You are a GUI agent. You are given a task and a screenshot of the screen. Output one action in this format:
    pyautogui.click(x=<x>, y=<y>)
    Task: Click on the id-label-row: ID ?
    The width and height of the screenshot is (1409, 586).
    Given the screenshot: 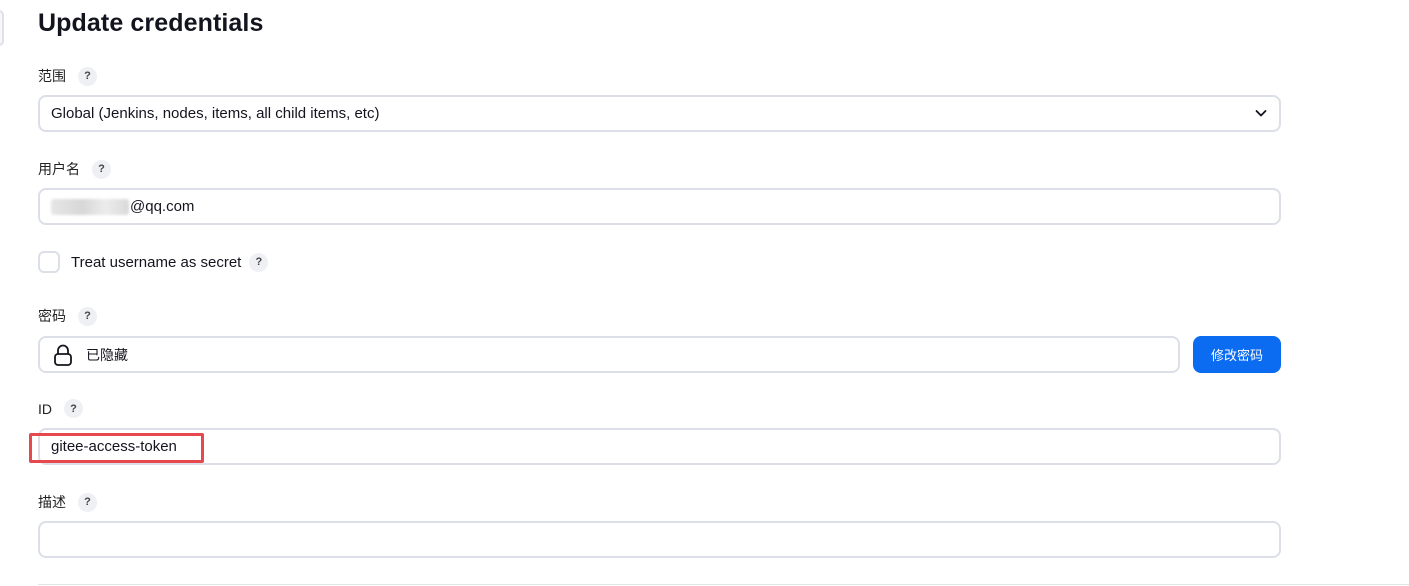 What is the action you would take?
    pyautogui.click(x=60, y=408)
    